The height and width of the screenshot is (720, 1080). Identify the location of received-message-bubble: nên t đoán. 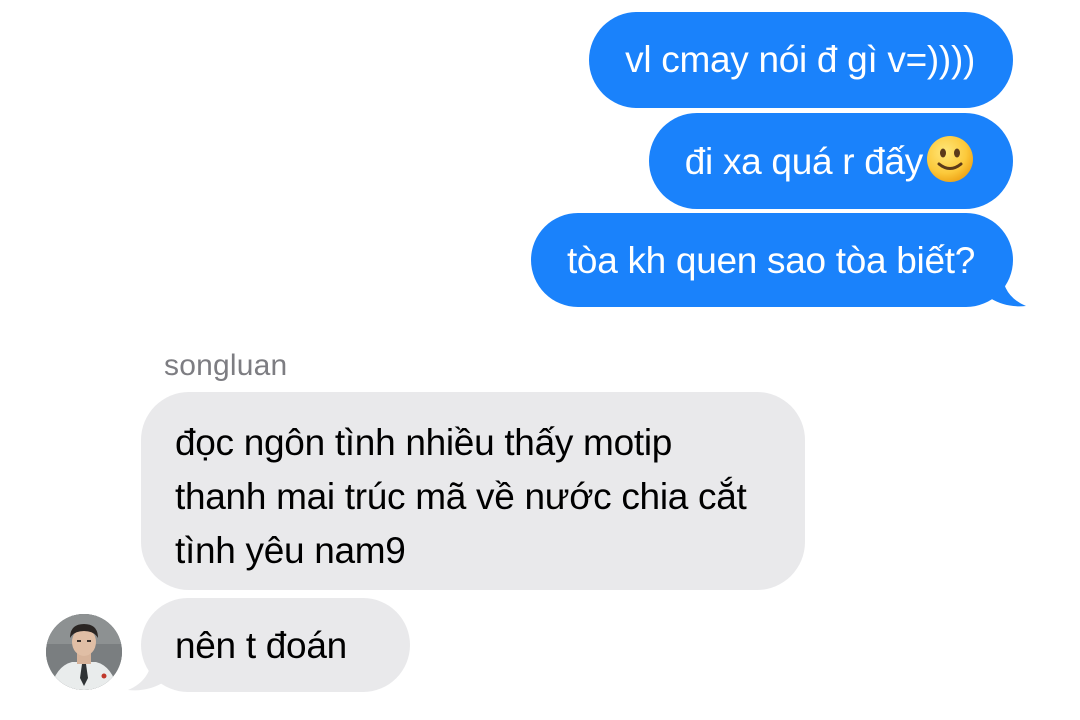
(275, 645).